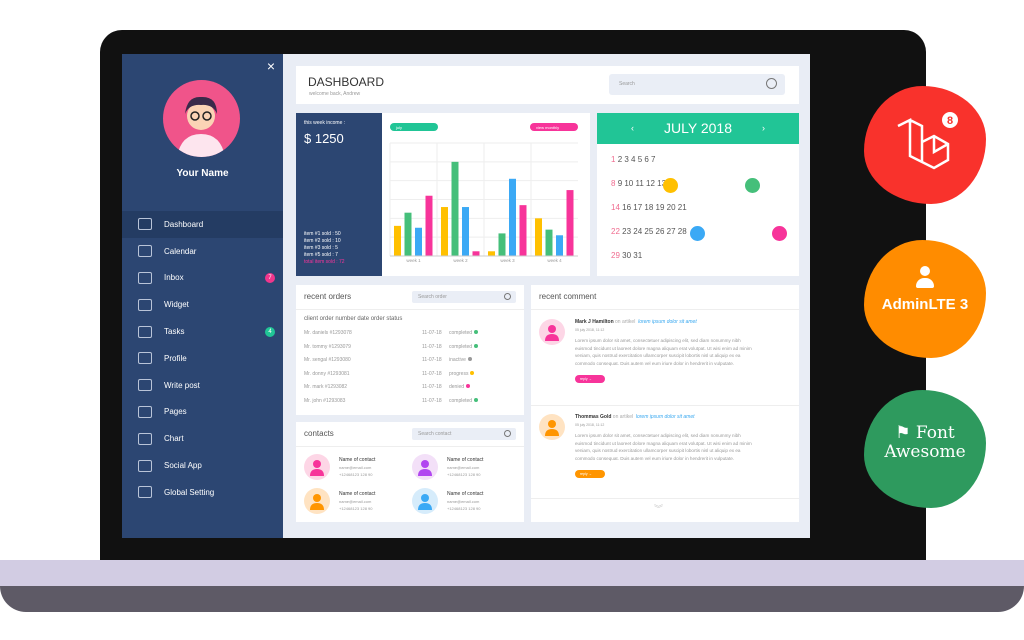 The width and height of the screenshot is (1024, 640). Describe the element at coordinates (464, 297) in the screenshot. I see `order-search-input: Search order` at that location.